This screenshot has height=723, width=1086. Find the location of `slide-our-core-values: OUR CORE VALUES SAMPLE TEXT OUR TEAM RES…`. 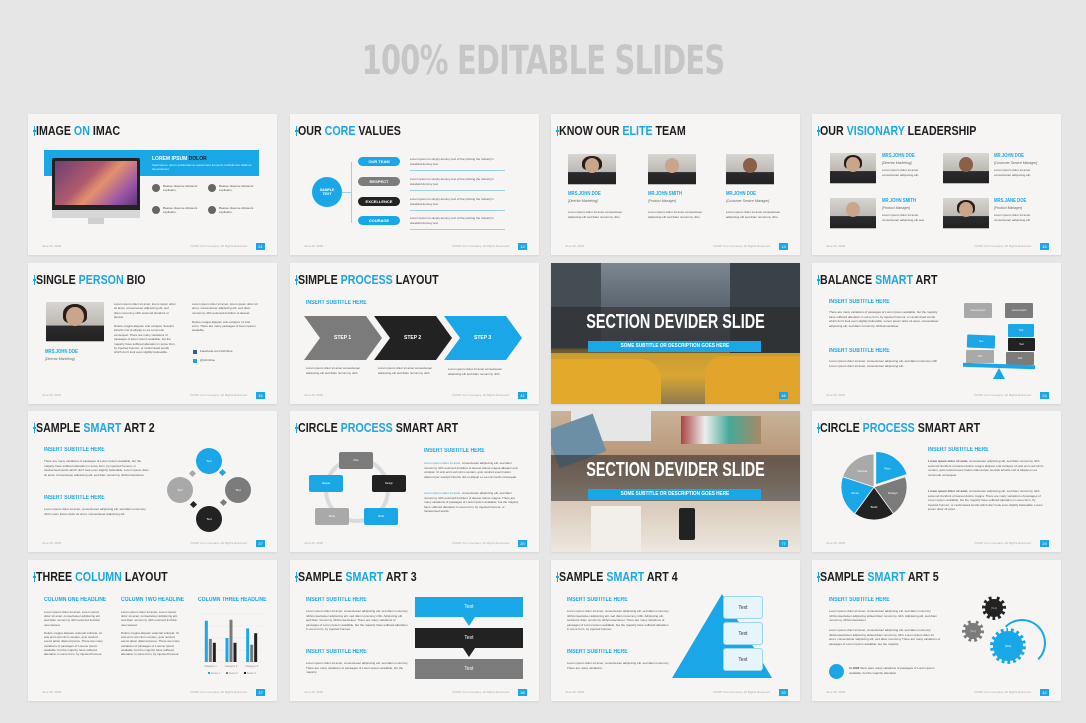

slide-our-core-values: OUR CORE VALUES SAMPLE TEXT OUR TEAM RES… is located at coordinates (414, 184).